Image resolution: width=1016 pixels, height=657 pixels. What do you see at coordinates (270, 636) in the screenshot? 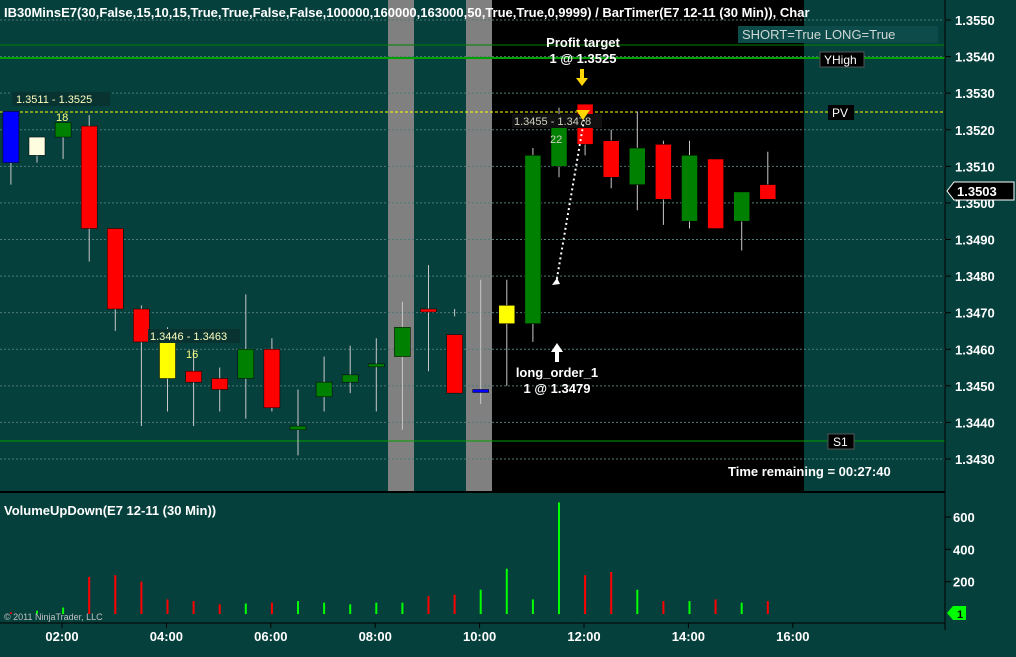
I see `time-tick-label: 06:00` at bounding box center [270, 636].